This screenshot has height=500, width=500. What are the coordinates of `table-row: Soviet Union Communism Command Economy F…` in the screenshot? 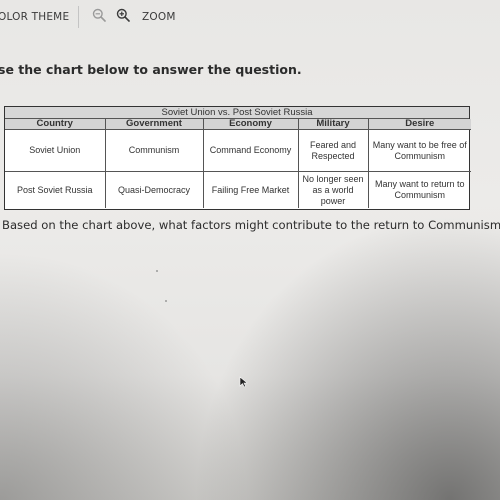 It's located at (238, 150).